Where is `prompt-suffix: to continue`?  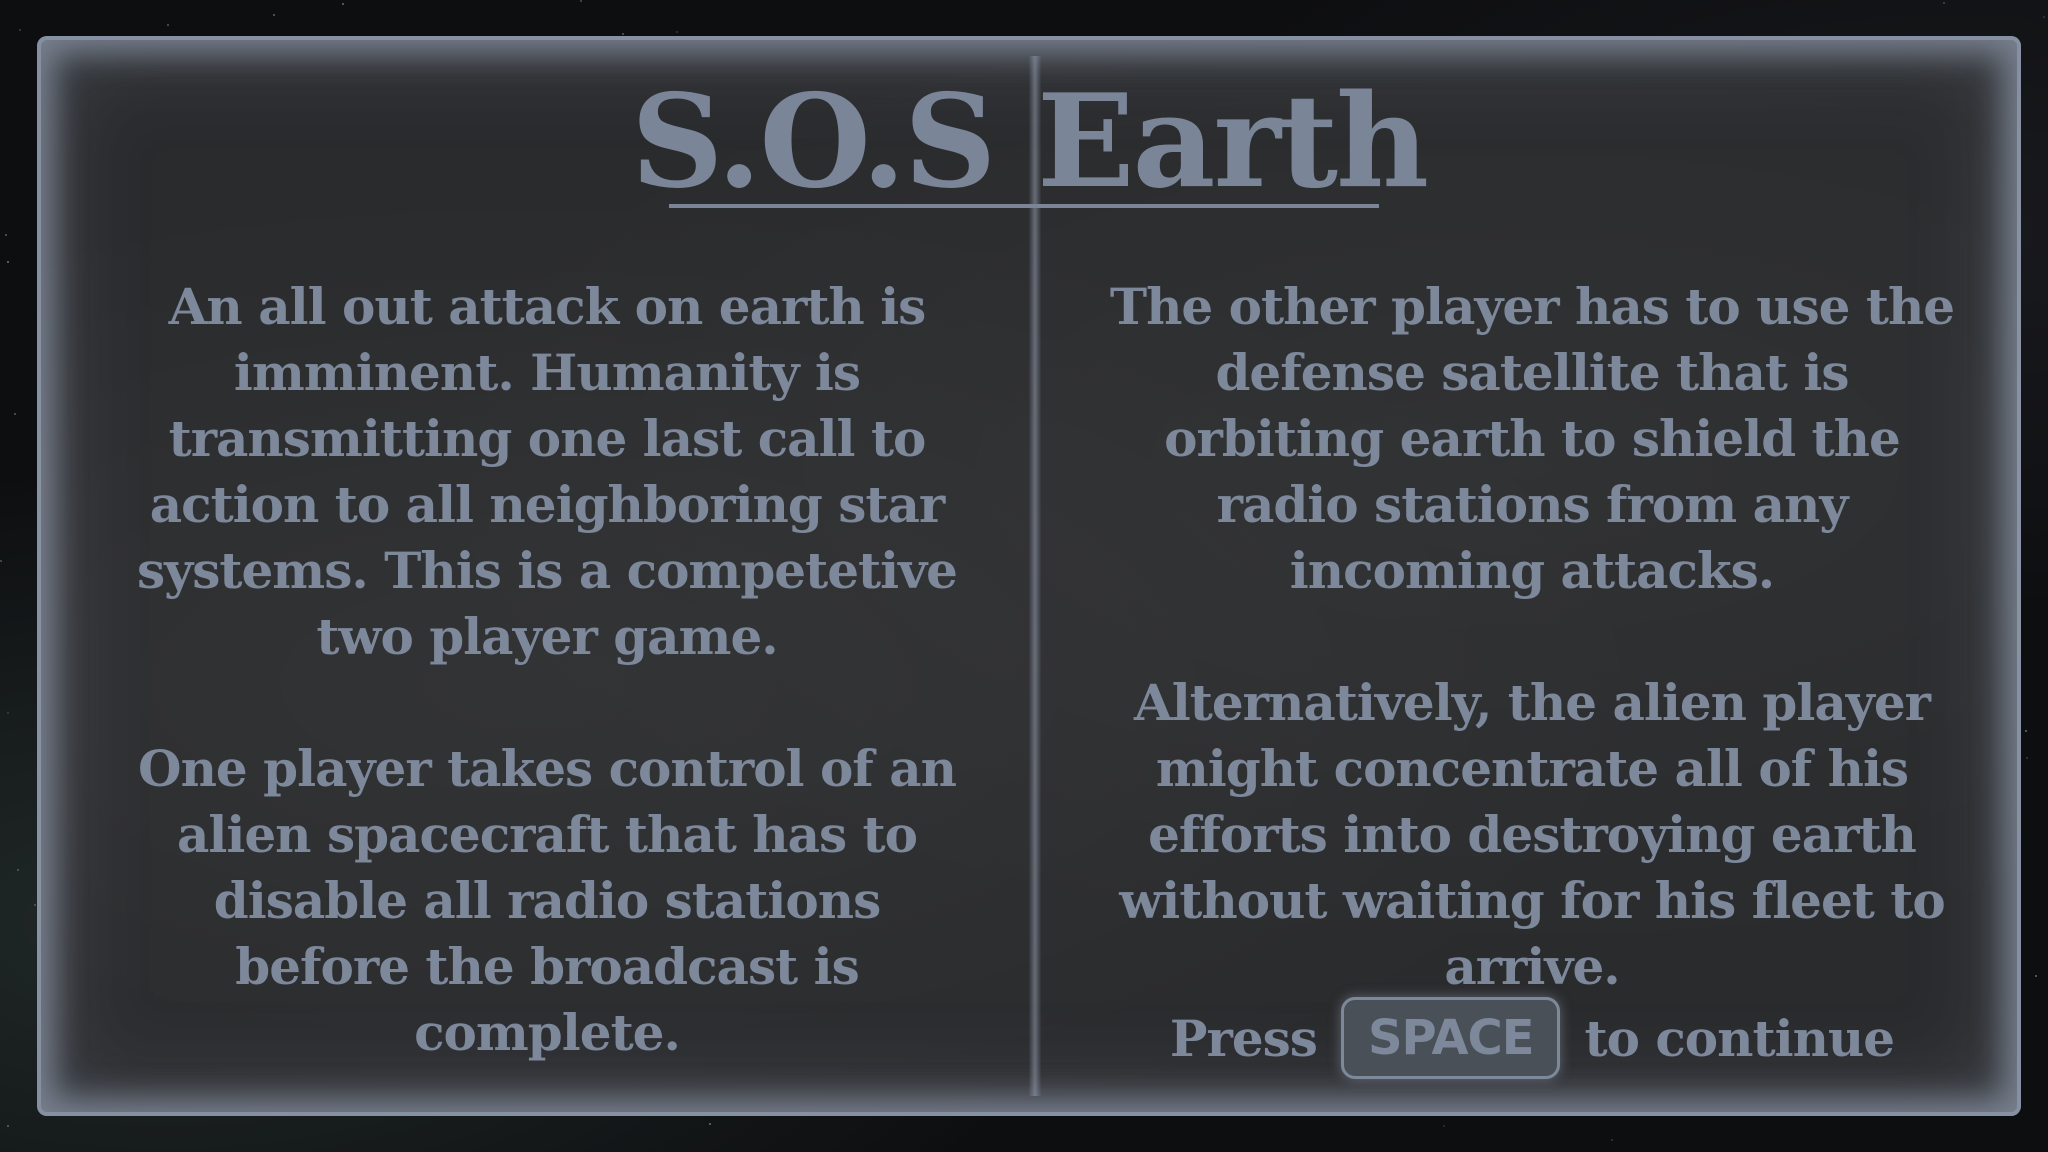
prompt-suffix: to continue is located at coordinates (1739, 1038).